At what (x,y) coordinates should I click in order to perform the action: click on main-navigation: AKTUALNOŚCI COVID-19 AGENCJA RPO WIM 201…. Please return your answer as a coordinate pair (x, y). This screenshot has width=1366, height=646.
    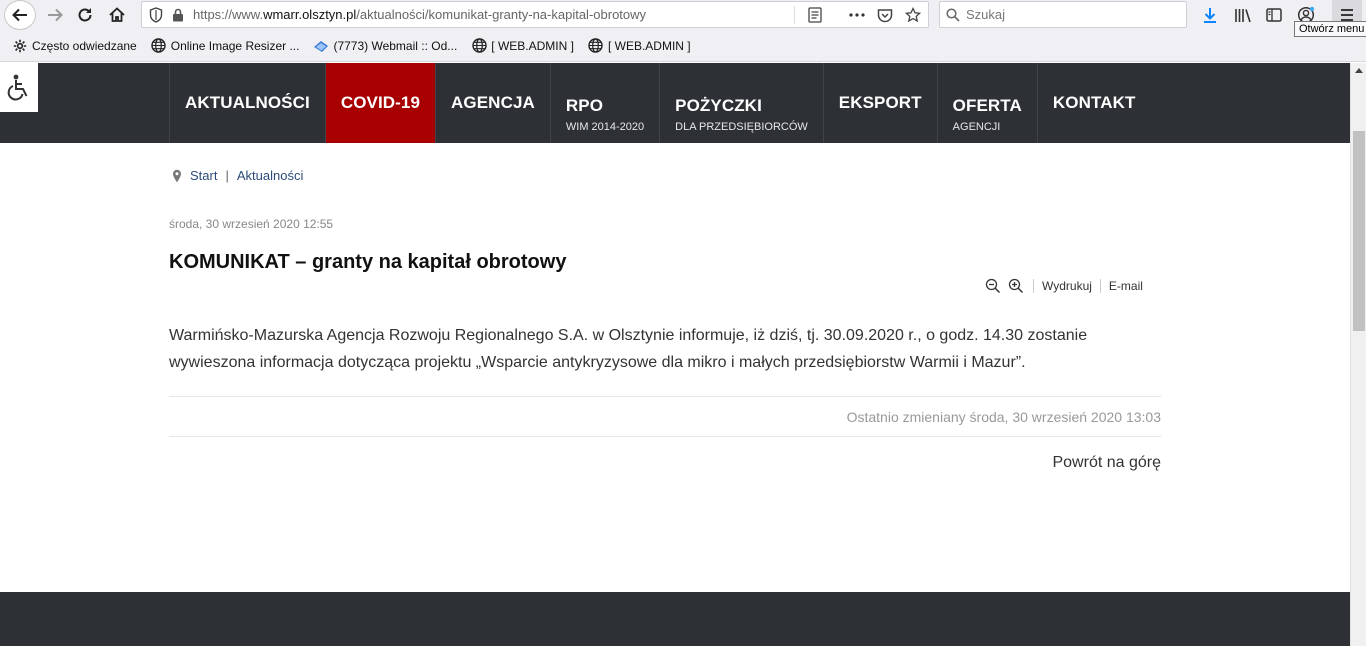
    Looking at the image, I should click on (675, 103).